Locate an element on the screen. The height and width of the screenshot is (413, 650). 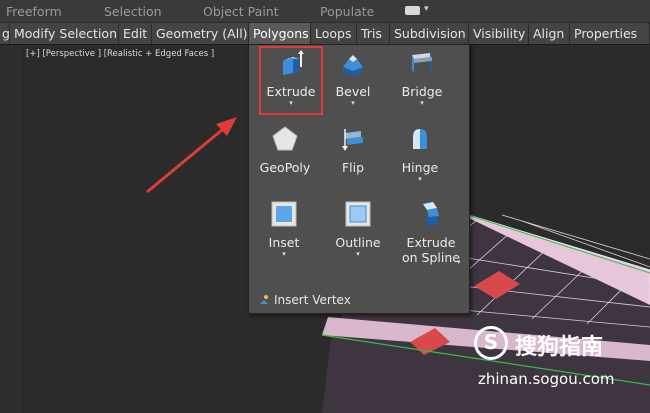
extrude-on-spline-tool: Extrude on Spline ▾ is located at coordinates (431, 233).